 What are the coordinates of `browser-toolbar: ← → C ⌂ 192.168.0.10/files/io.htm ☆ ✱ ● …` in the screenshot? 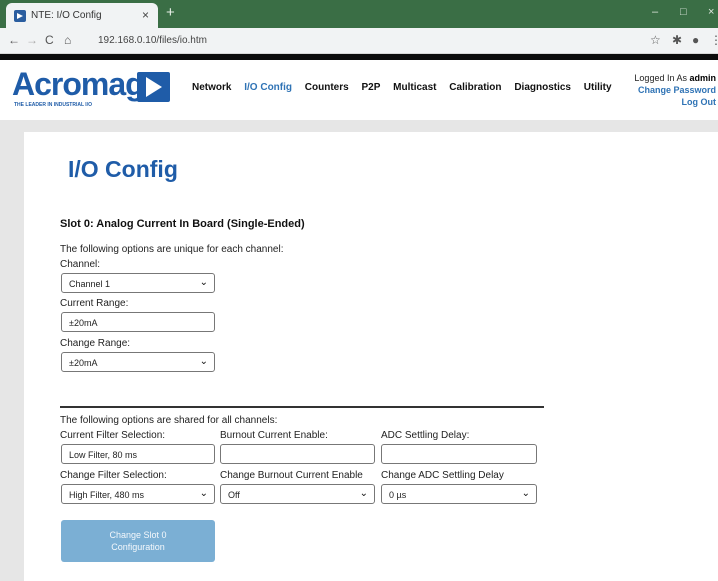 It's located at (359, 41).